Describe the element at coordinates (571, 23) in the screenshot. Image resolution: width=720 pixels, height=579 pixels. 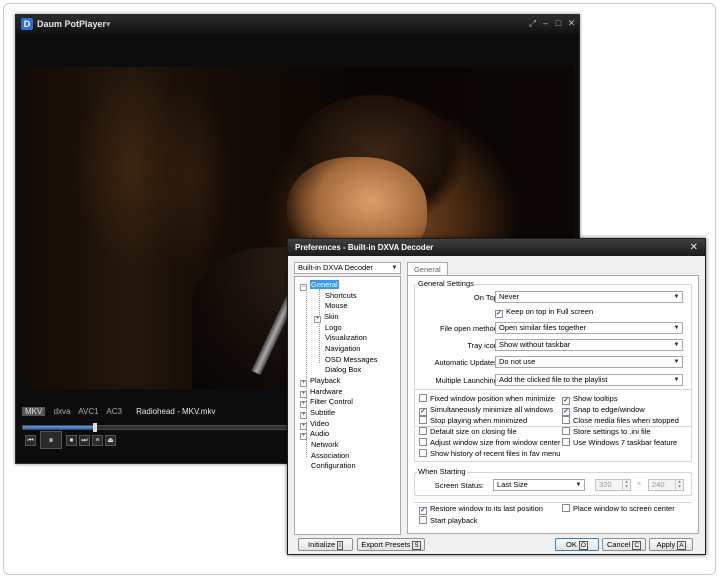
I see `close-icon: ✕` at that location.